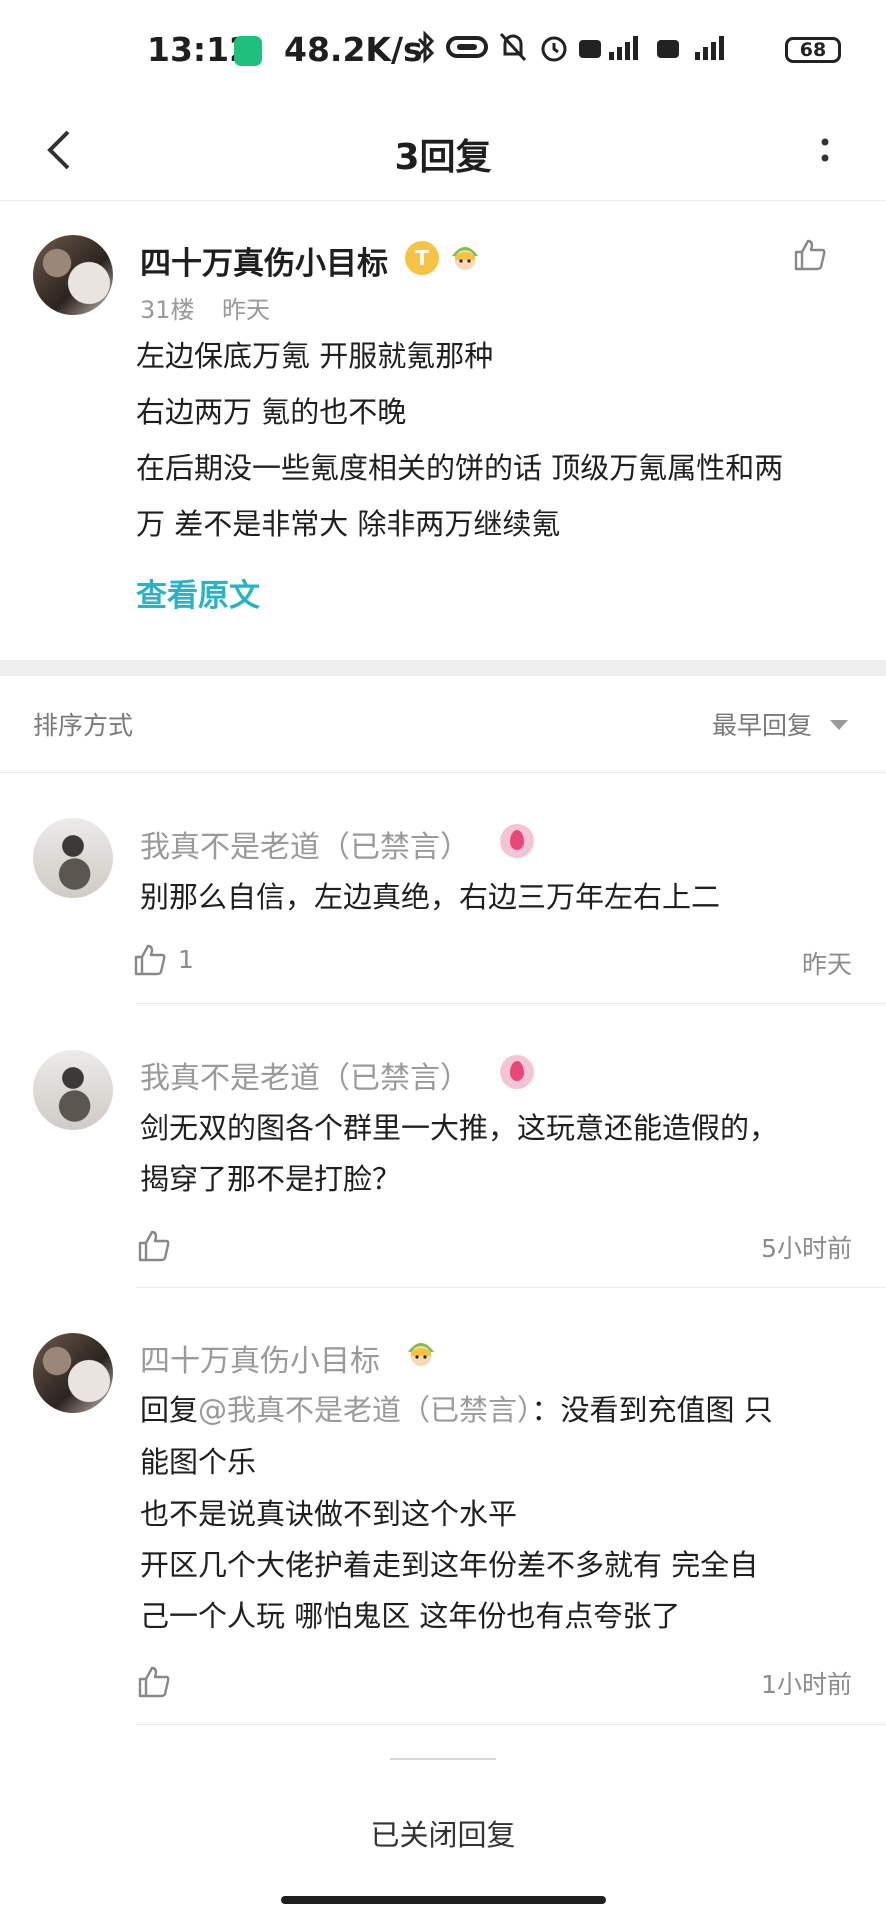  I want to click on alarm-icon, so click(554, 49).